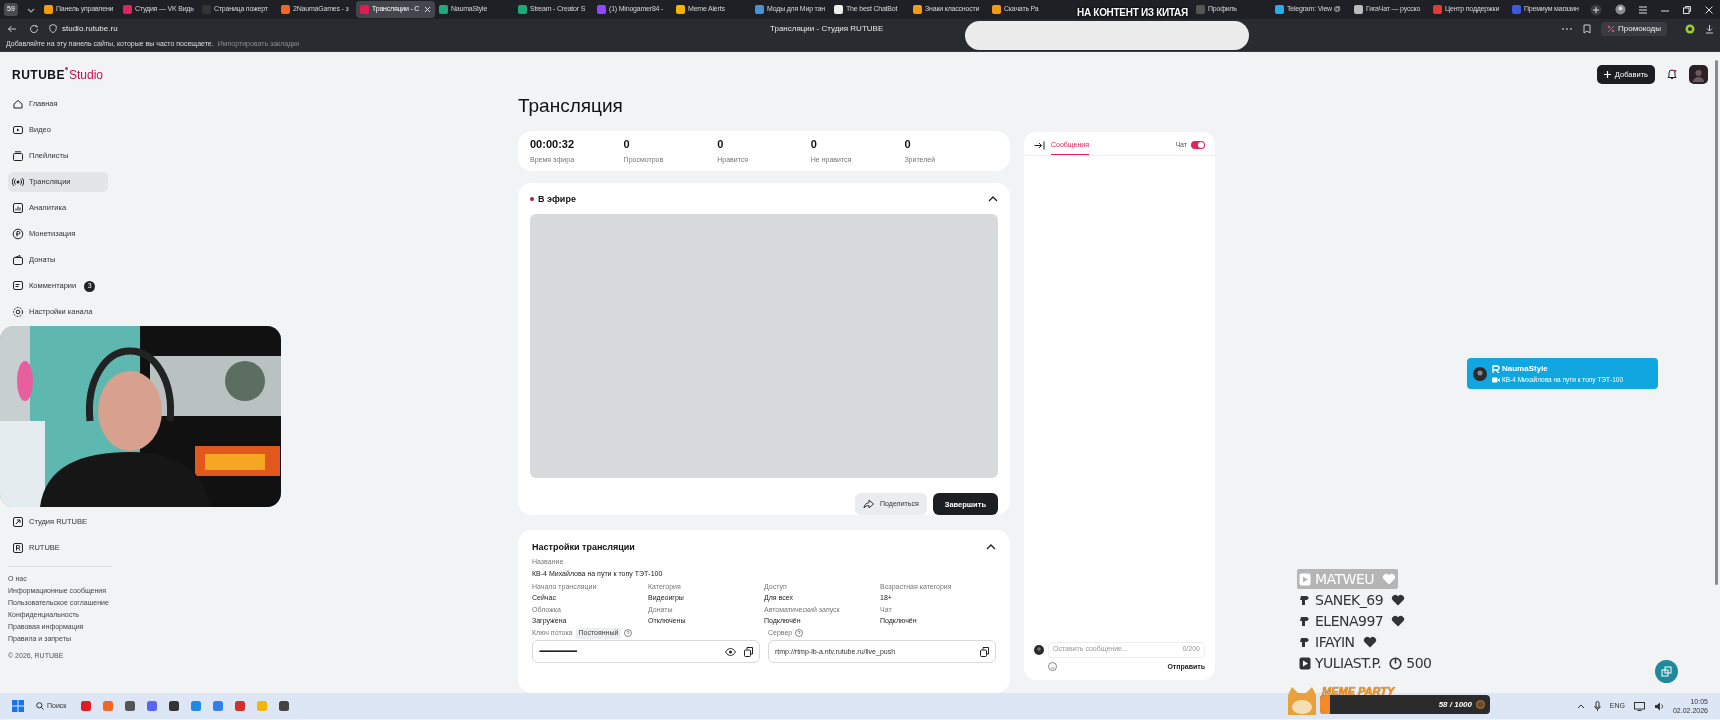 Image resolution: width=1720 pixels, height=720 pixels. What do you see at coordinates (1349, 621) in the screenshot?
I see `username-text: ELENA997` at bounding box center [1349, 621].